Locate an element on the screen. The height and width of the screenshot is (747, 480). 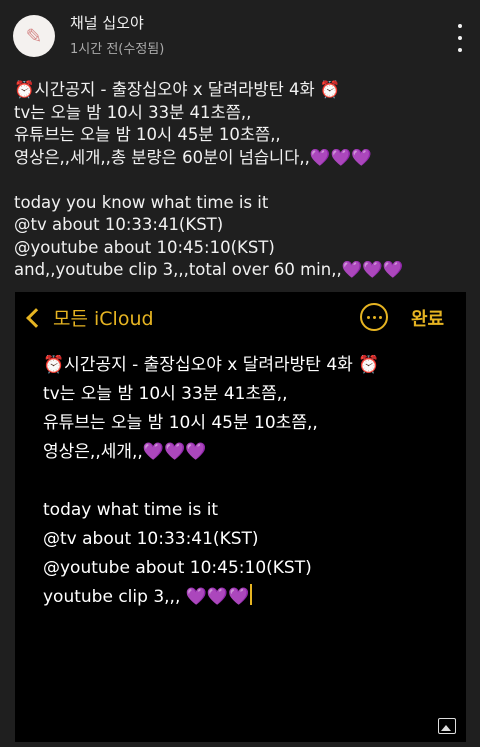
note-line: youtube clip 3,,, 💜💜💜 is located at coordinates (146, 597).